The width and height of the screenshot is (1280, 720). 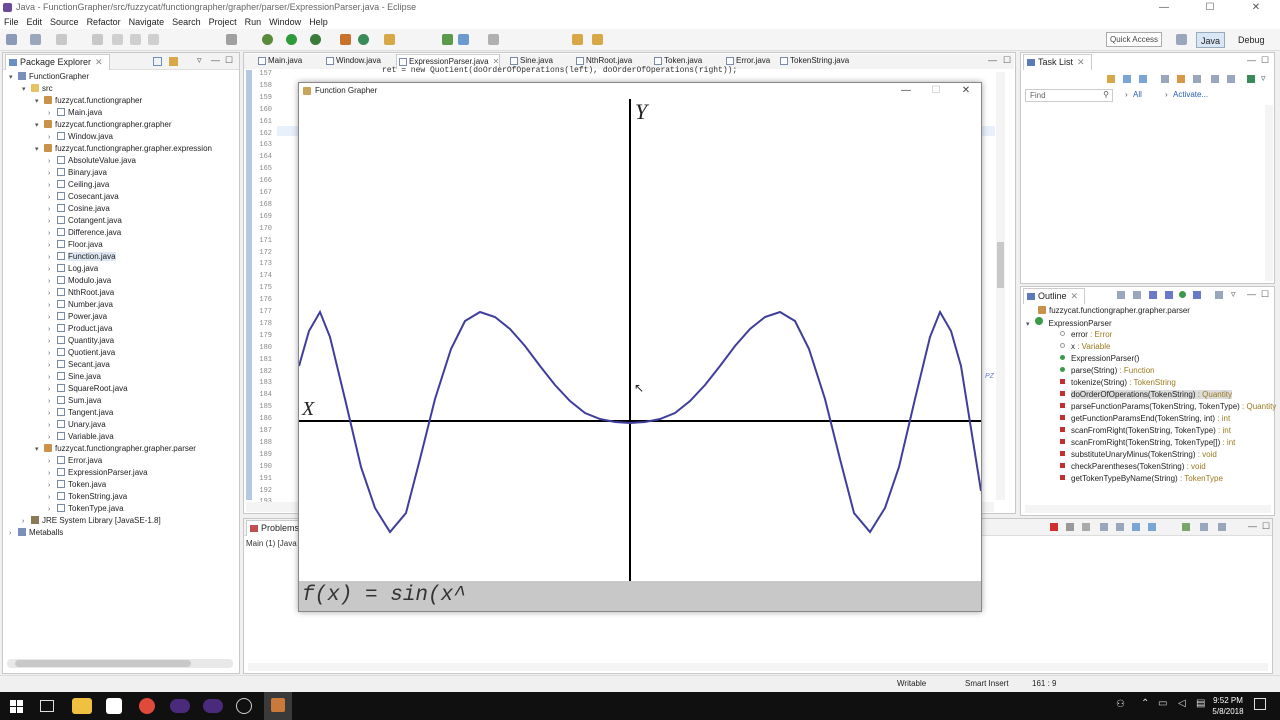 What do you see at coordinates (1162, 703) in the screenshot?
I see `network-icon: ▭` at bounding box center [1162, 703].